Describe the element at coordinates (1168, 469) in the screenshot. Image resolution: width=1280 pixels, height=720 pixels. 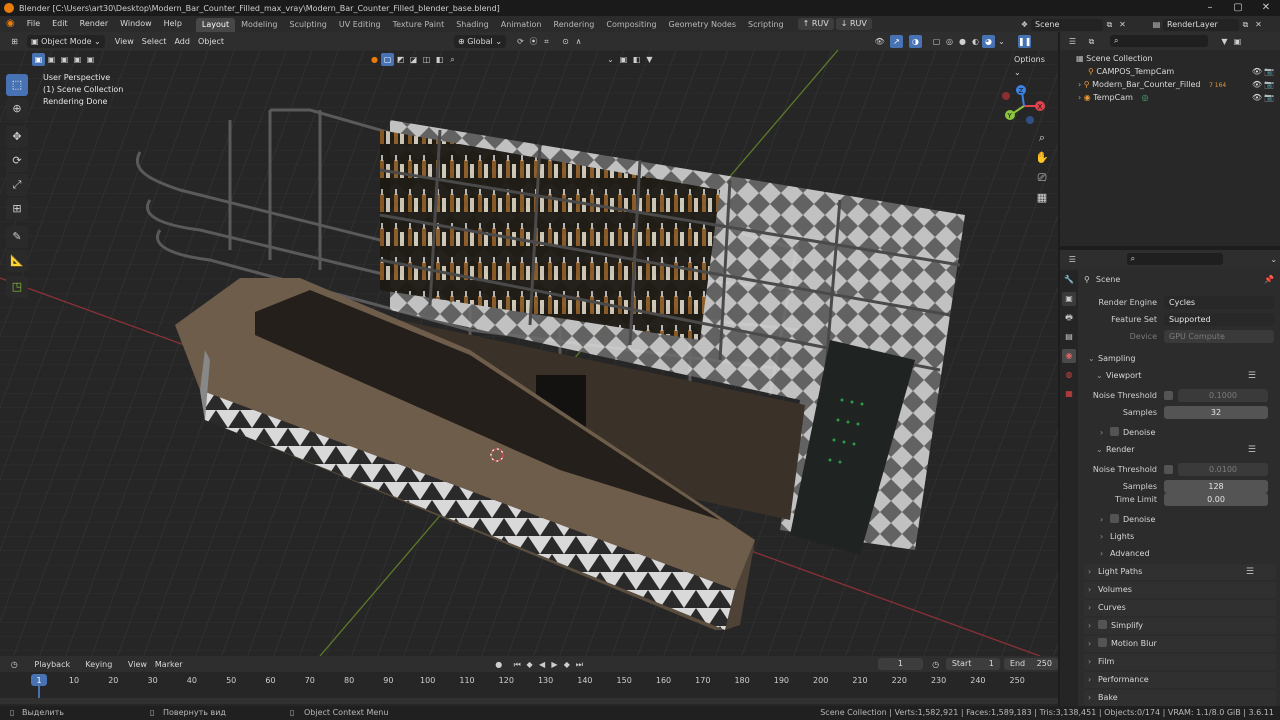
I see `render-noise-threshold-checkbox` at that location.